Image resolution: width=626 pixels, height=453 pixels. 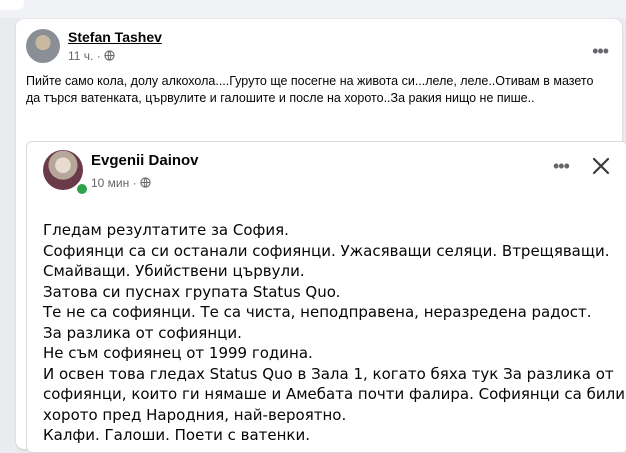 I want to click on text-line: Затова си пуснах групата Status Quo., so click(x=192, y=291).